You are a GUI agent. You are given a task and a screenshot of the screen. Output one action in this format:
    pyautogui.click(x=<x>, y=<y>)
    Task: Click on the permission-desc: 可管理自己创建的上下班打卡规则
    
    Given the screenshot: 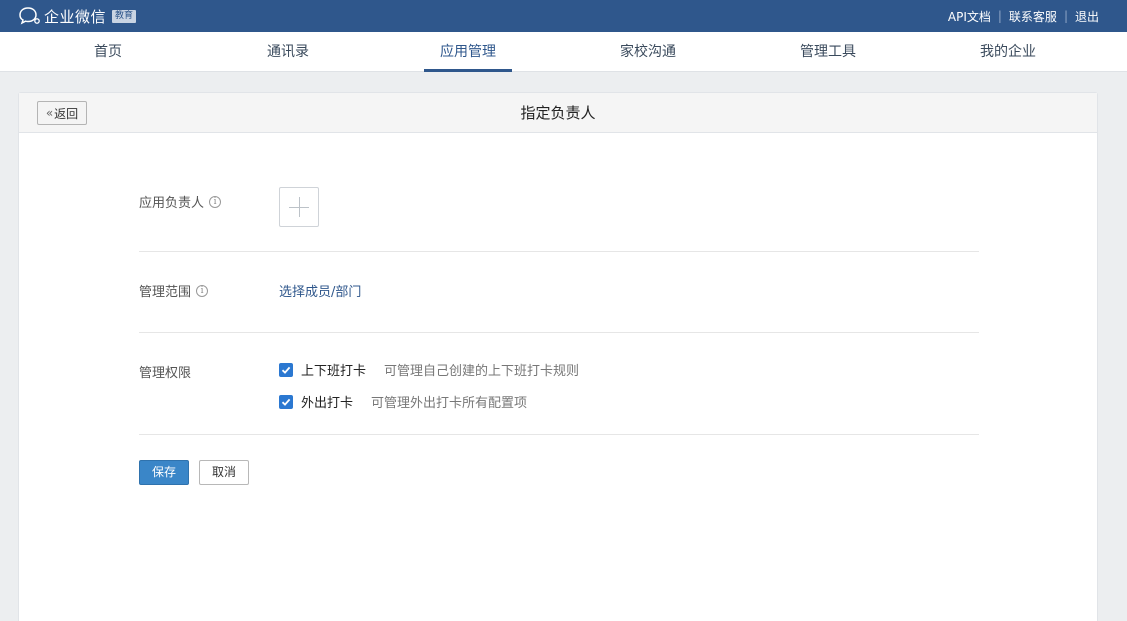 What is the action you would take?
    pyautogui.click(x=482, y=371)
    